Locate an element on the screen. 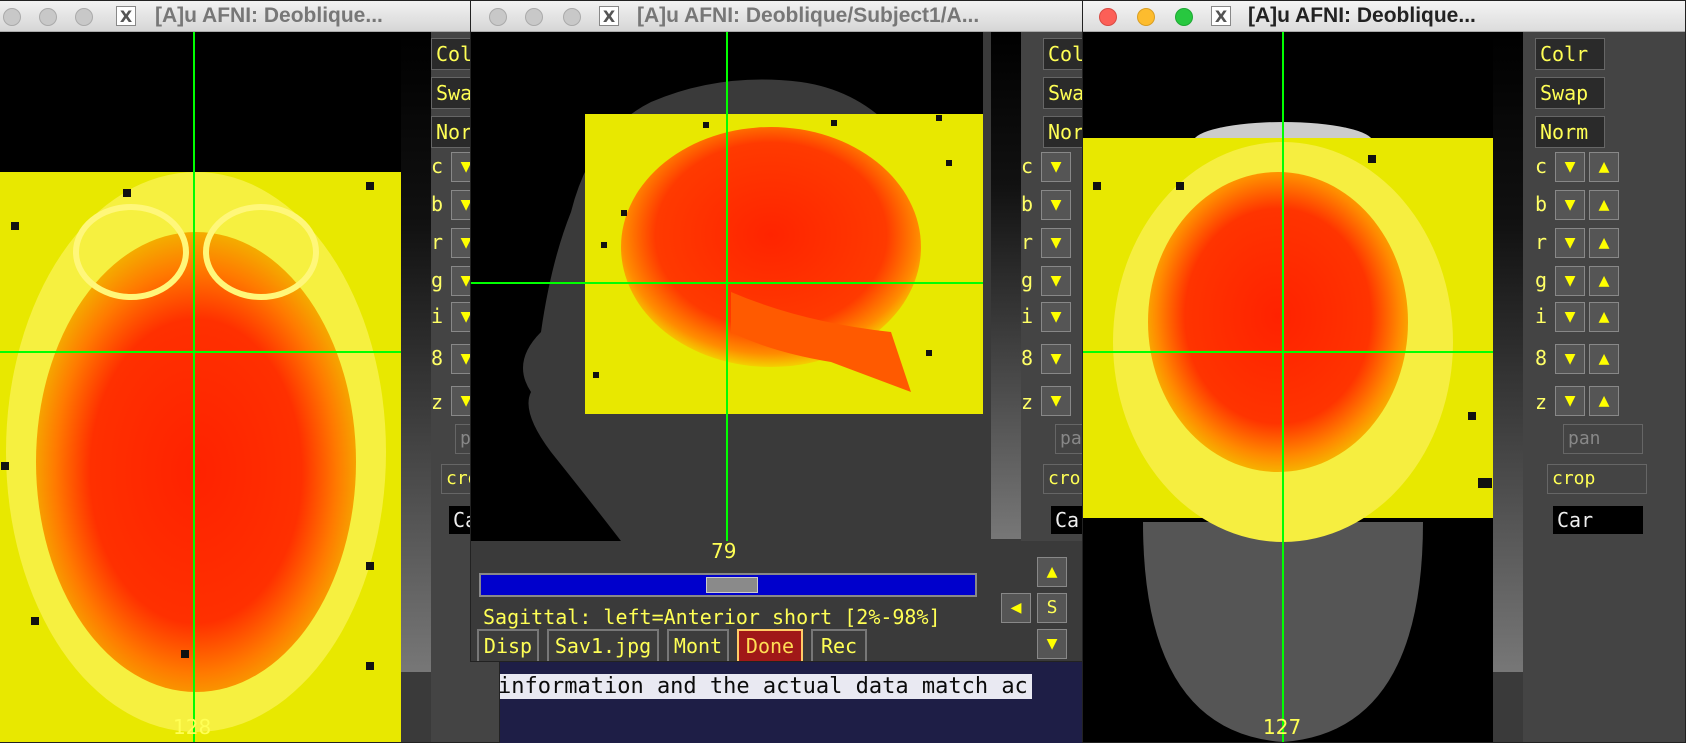 The image size is (1686, 743). 8-up-arrow-icon: ▲ is located at coordinates (1604, 359).